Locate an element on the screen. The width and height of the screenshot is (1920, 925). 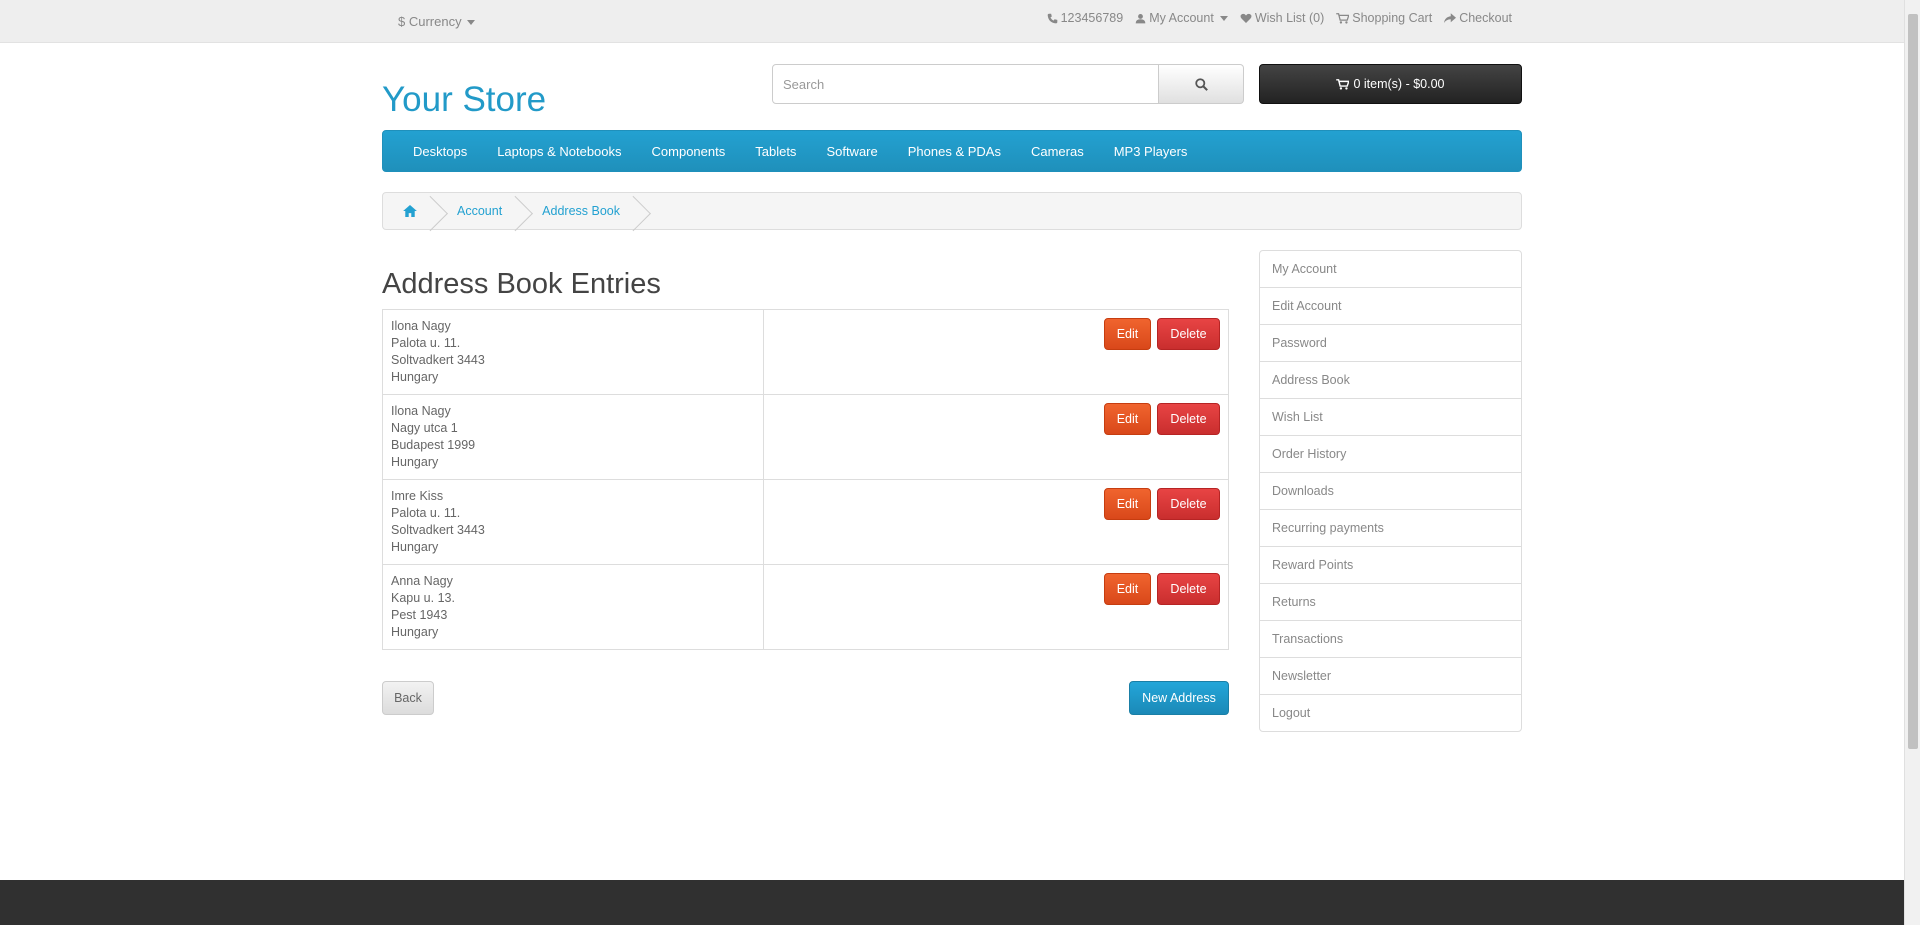
sidebar-item-reward-points: Reward Points is located at coordinates (1390, 564).